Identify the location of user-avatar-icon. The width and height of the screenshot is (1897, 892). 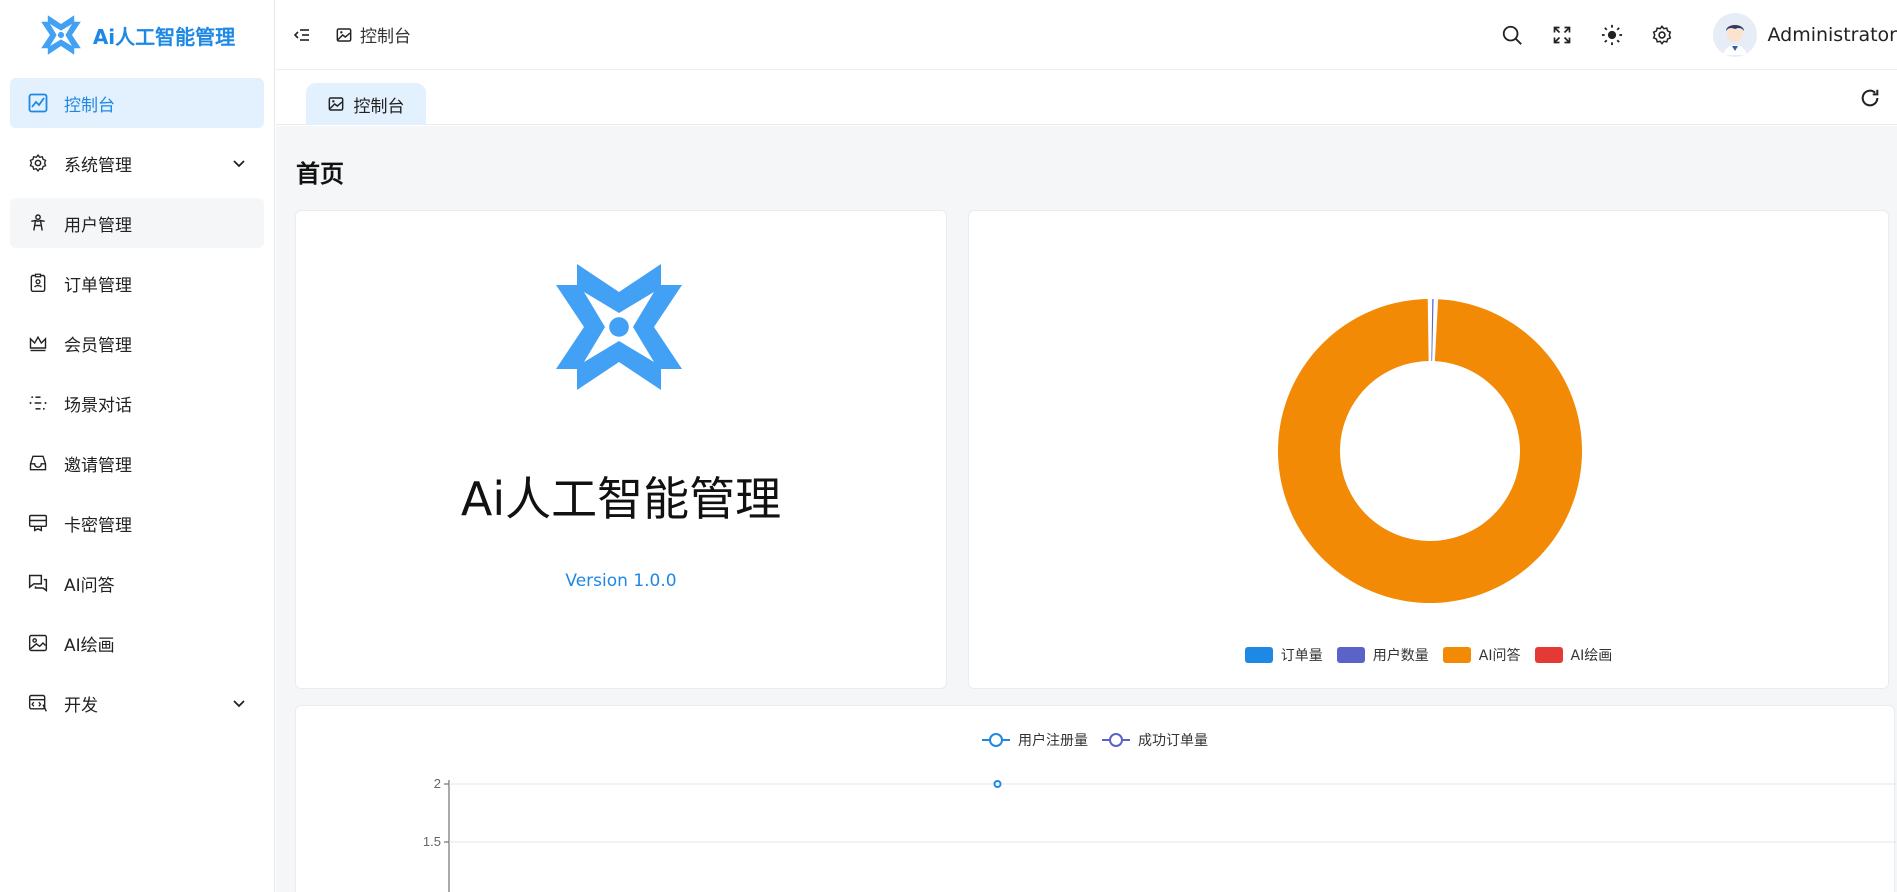
(1735, 35).